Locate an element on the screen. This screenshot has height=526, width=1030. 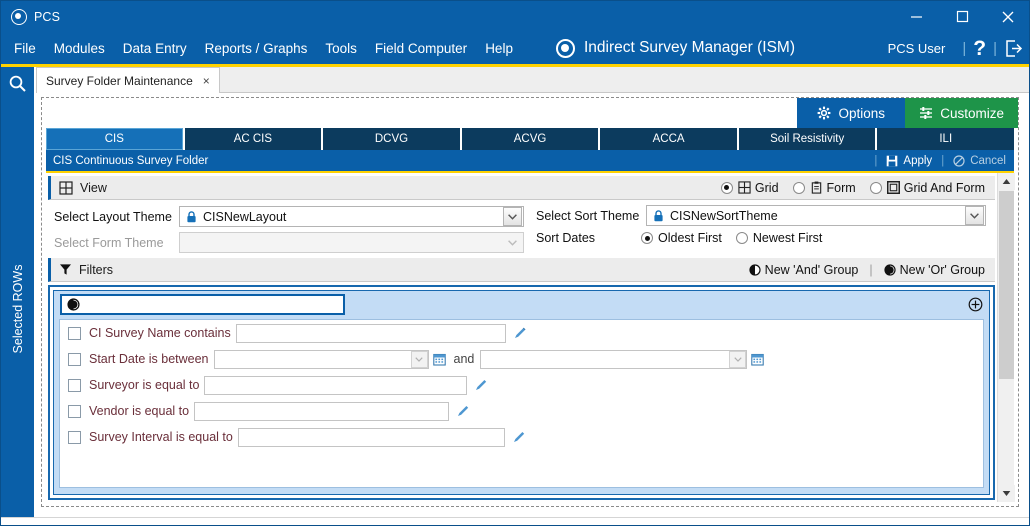
tab-acca: ACCA is located at coordinates (668, 139).